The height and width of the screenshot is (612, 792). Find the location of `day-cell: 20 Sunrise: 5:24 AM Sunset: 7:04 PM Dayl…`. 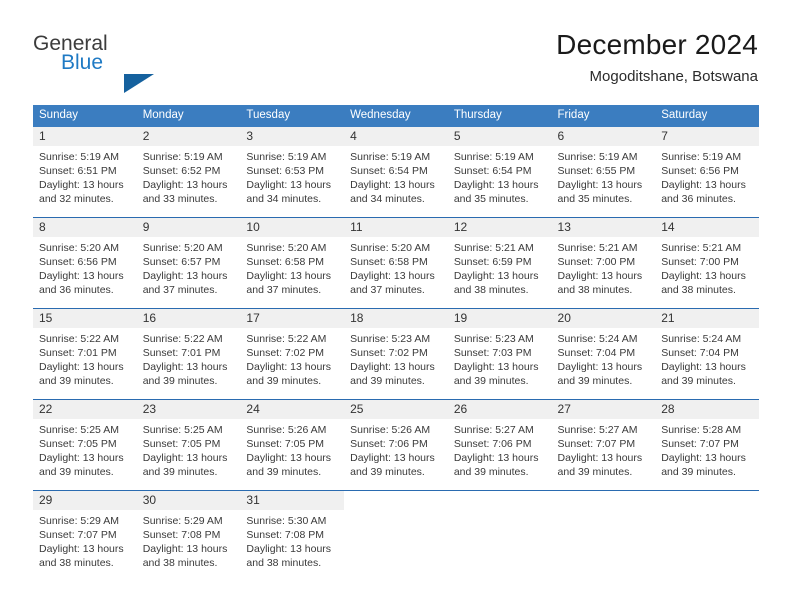

day-cell: 20 Sunrise: 5:24 AM Sunset: 7:04 PM Dayl… is located at coordinates (603, 354).